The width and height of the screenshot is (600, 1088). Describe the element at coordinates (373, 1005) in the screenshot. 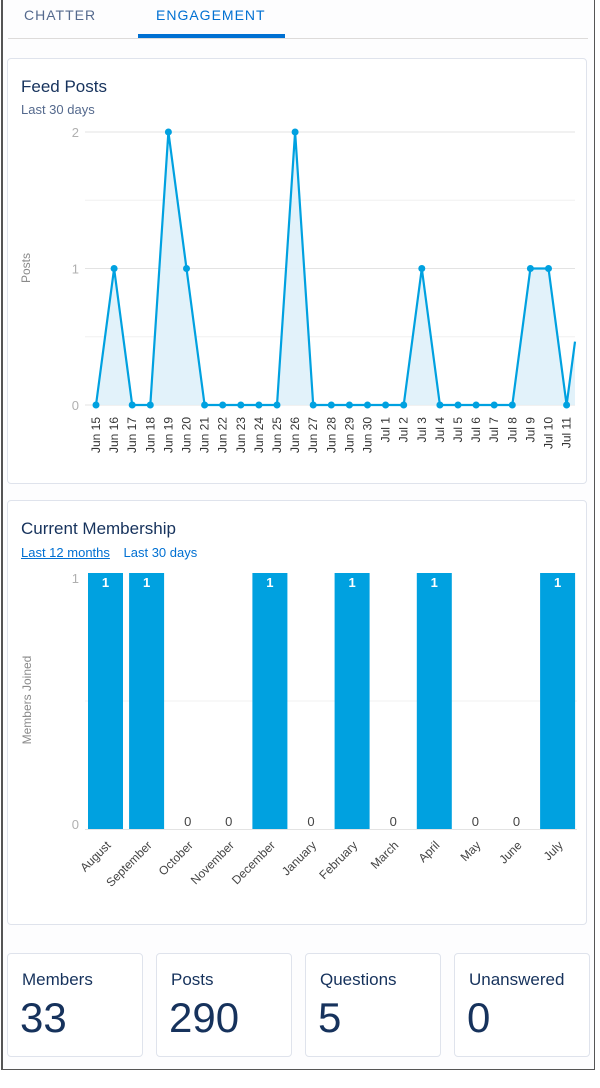

I see `stat-card-questions: Questions 5` at that location.